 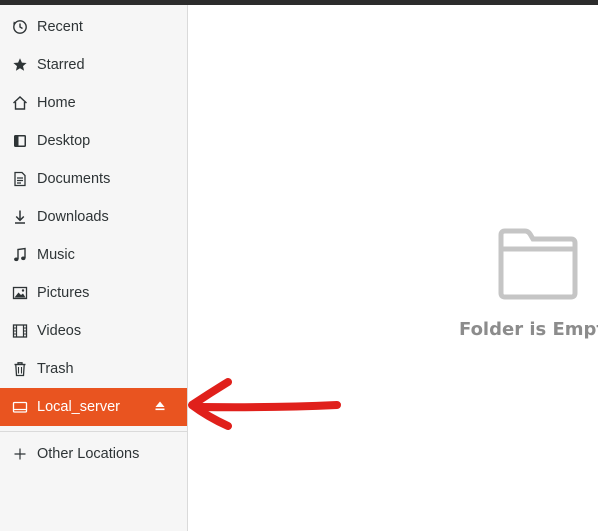 I want to click on video-icon, so click(x=20, y=331).